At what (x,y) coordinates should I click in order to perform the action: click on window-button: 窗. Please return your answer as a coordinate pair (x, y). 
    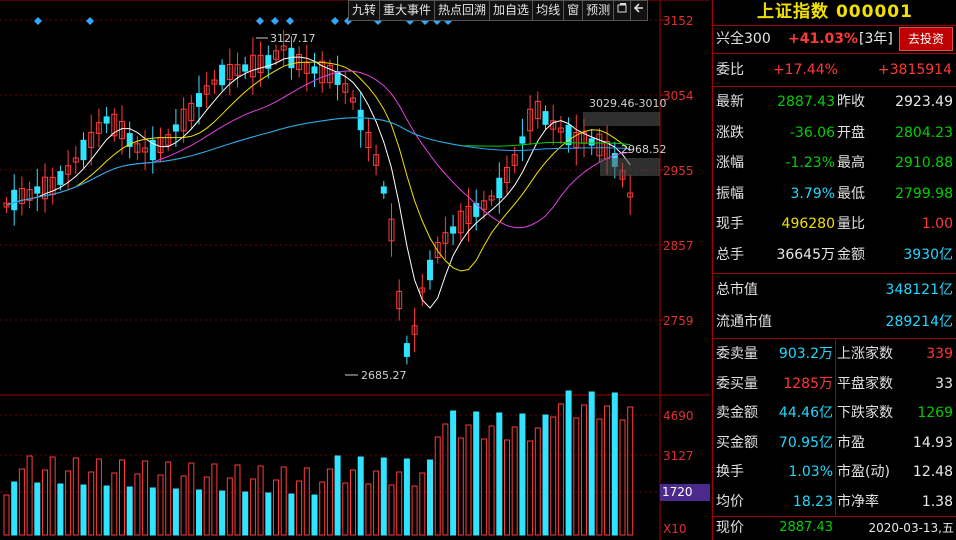
    Looking at the image, I should click on (573, 10).